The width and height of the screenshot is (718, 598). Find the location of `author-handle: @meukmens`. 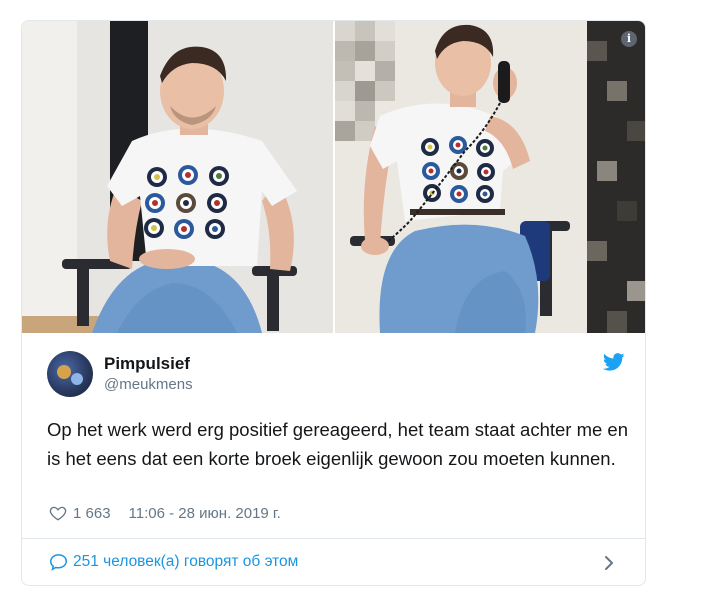

author-handle: @meukmens is located at coordinates (148, 384).